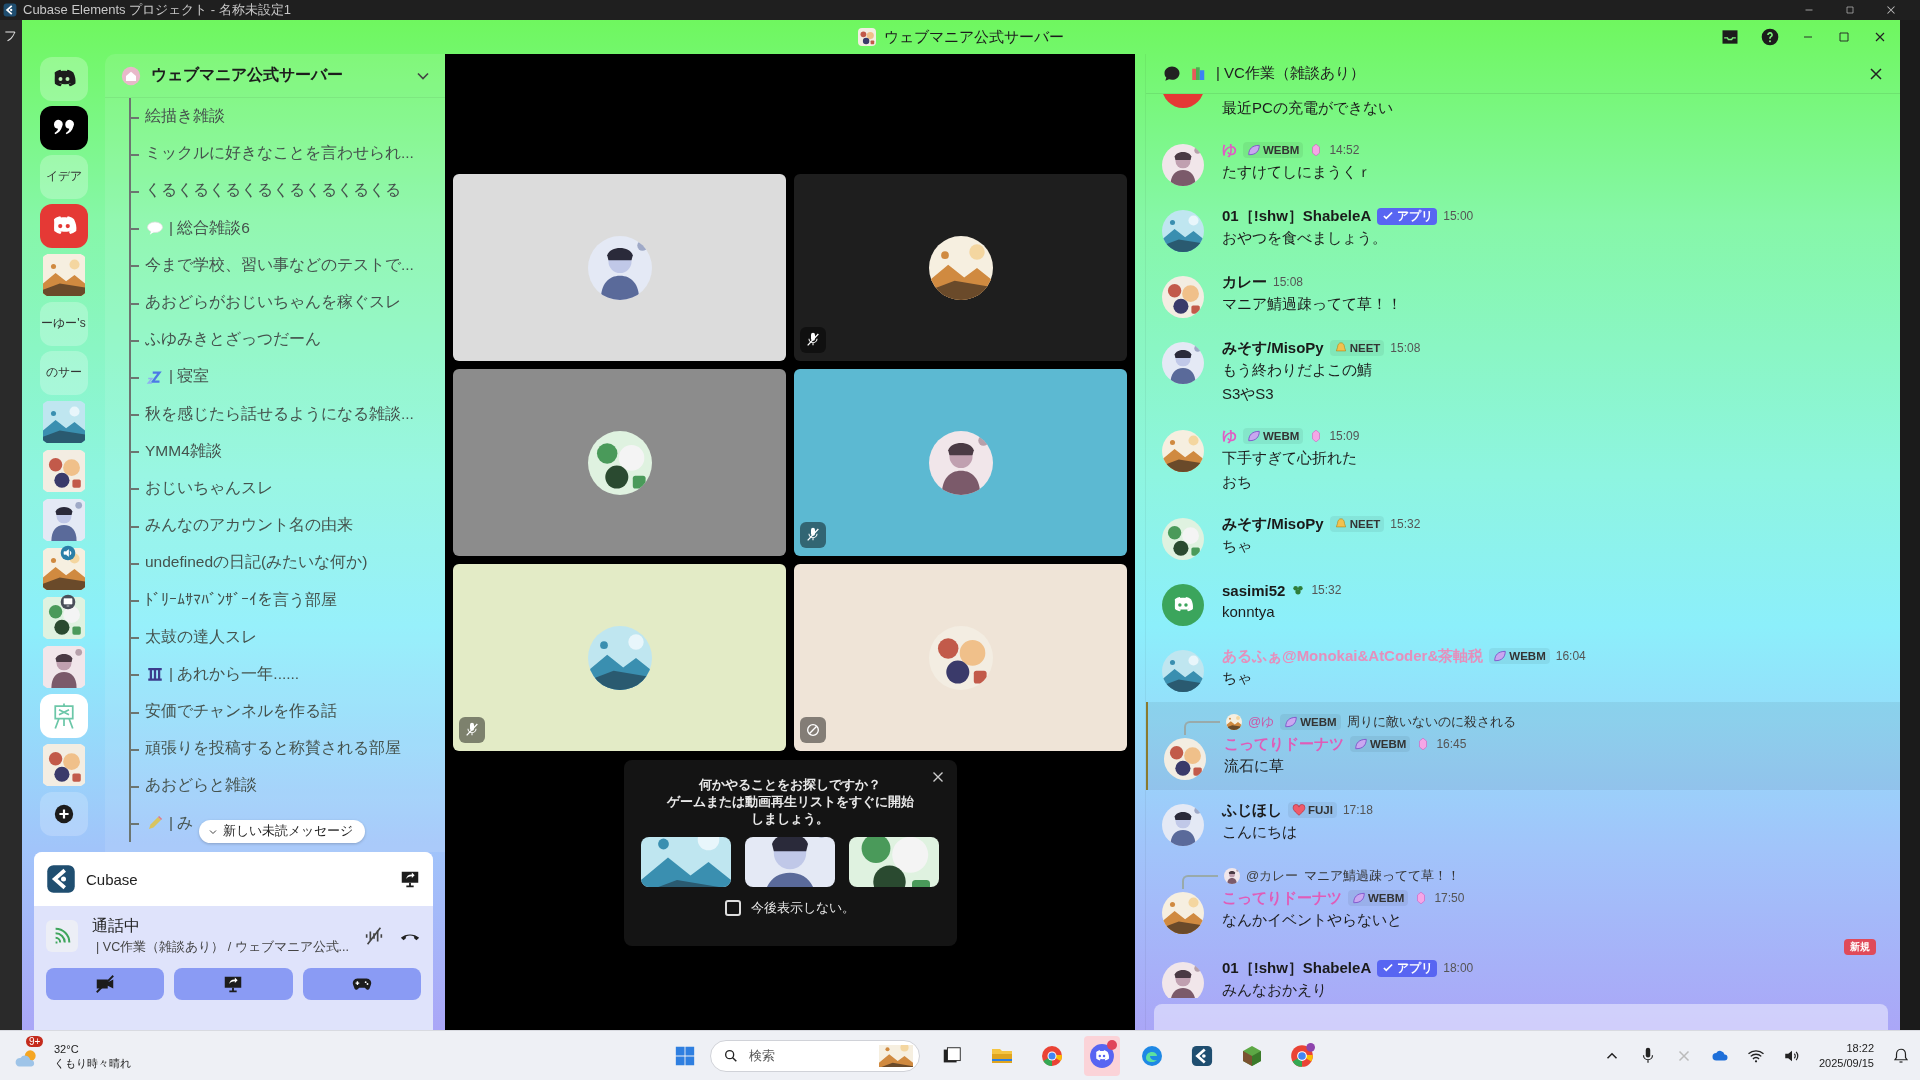 This screenshot has height=1080, width=1920. Describe the element at coordinates (1112, 1044) in the screenshot. I see `notification-dot` at that location.